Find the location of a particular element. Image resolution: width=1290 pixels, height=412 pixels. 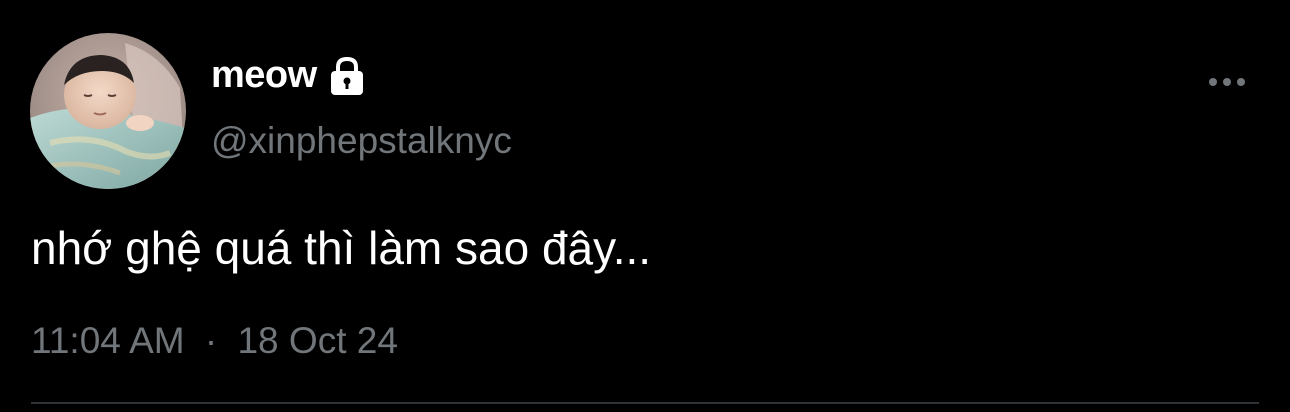

more-options-button is located at coordinates (1227, 82).